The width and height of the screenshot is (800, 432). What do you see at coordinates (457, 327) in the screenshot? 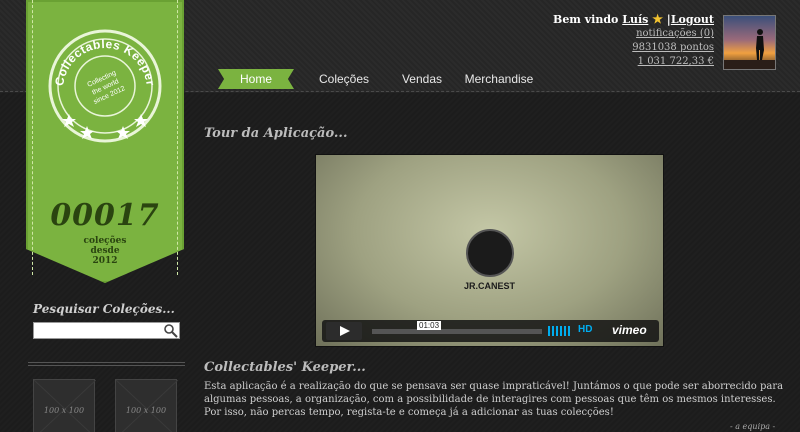
I see `progress-track: 01:03` at bounding box center [457, 327].